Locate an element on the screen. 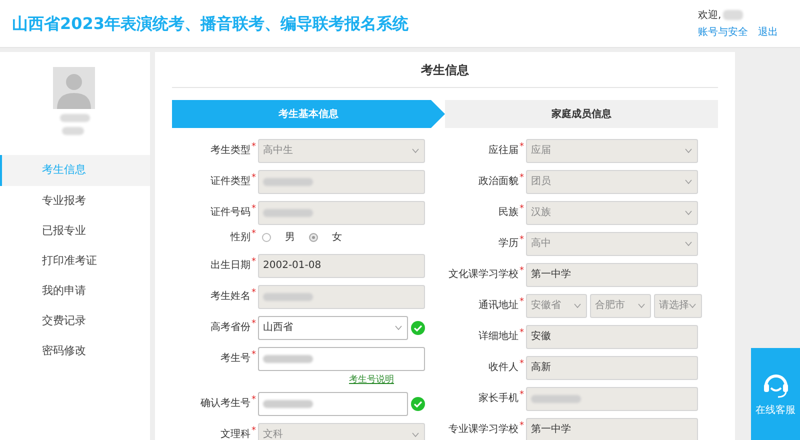  field-label: 民族 is located at coordinates (508, 213).